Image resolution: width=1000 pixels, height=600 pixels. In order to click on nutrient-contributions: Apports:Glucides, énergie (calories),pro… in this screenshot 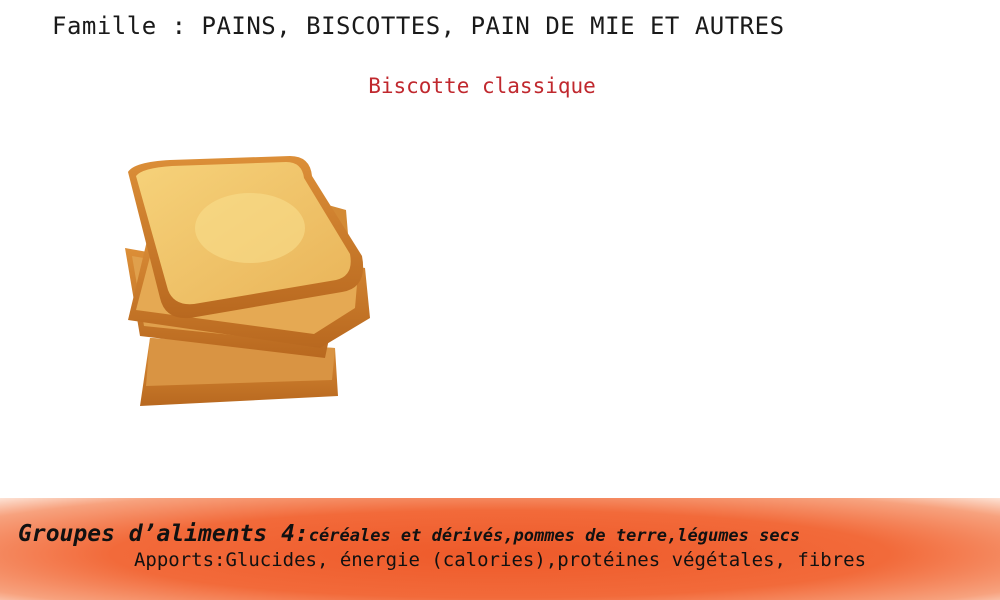, I will do `click(500, 560)`.